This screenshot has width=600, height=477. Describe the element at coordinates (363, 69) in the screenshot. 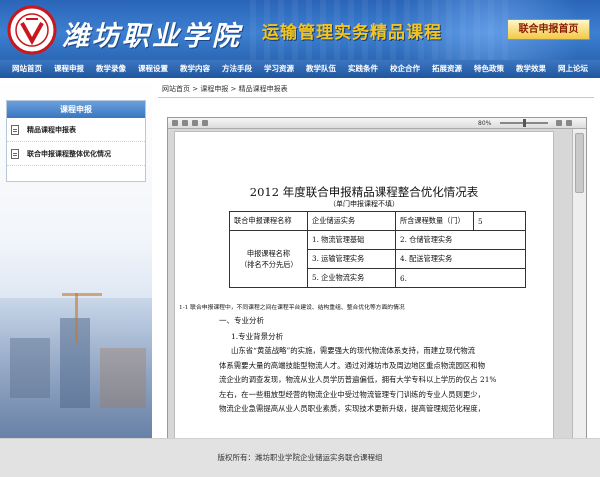

I see `nav-item-practice: 实践条件` at that location.